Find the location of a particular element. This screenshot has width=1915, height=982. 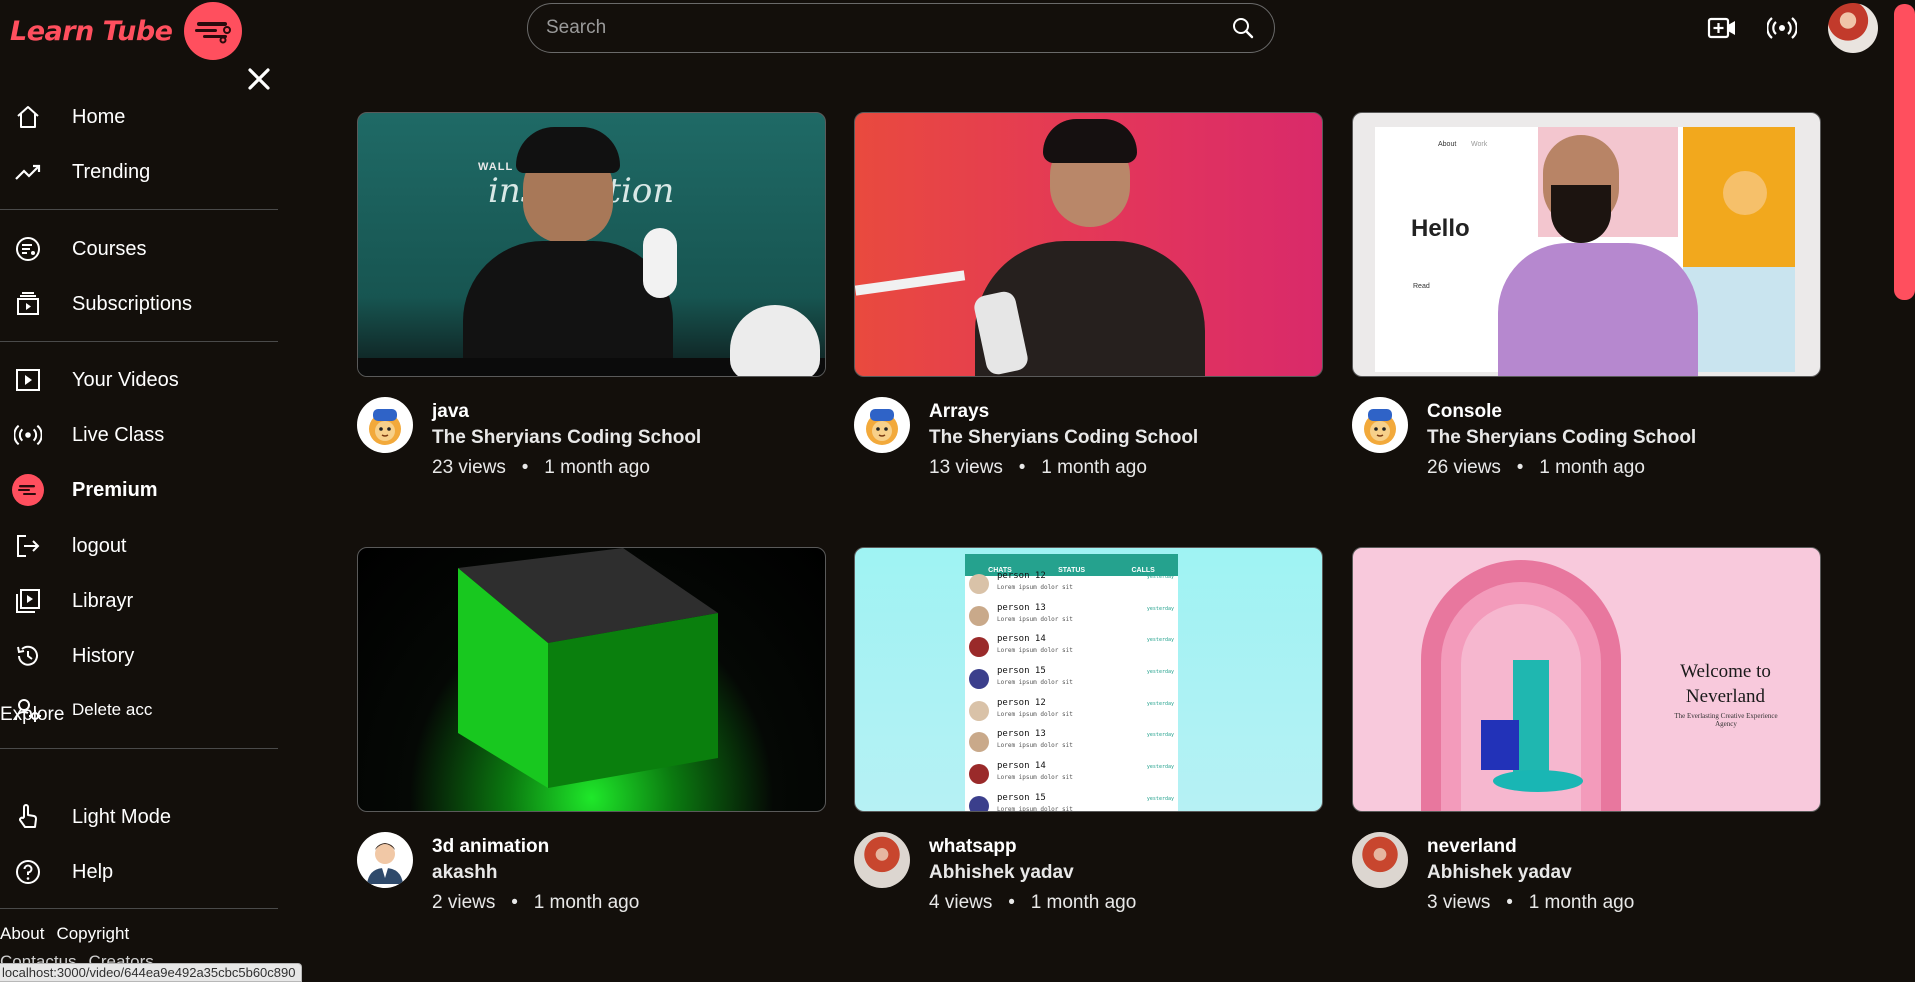

video-views: 13 views is located at coordinates (966, 467).